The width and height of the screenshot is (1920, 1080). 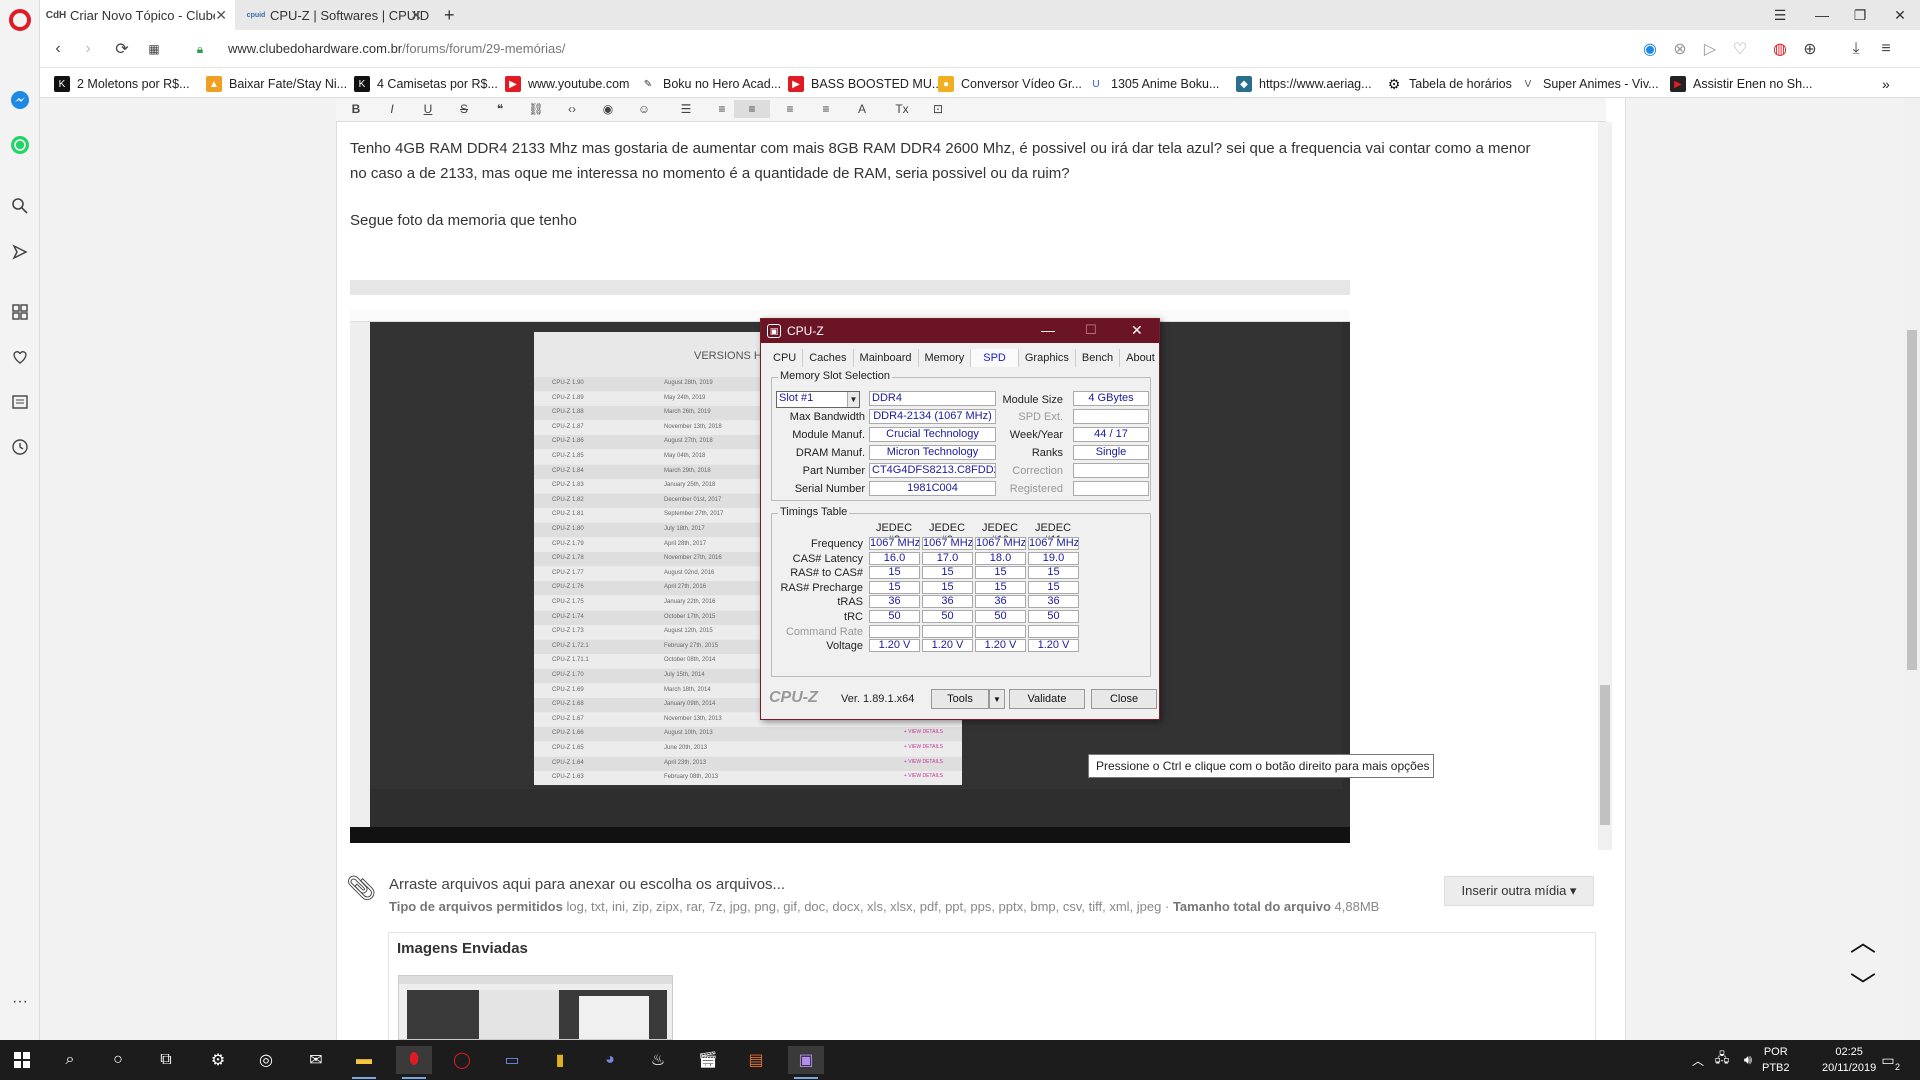 I want to click on easy-setup-icon: ≡, so click(x=1886, y=49).